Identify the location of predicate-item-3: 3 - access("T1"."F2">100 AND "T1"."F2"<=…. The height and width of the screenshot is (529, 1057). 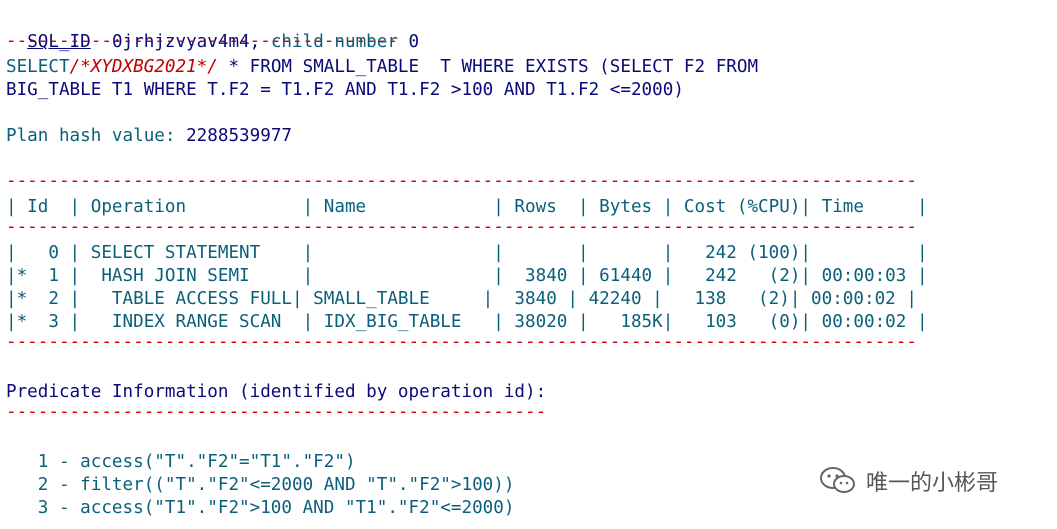
(260, 508).